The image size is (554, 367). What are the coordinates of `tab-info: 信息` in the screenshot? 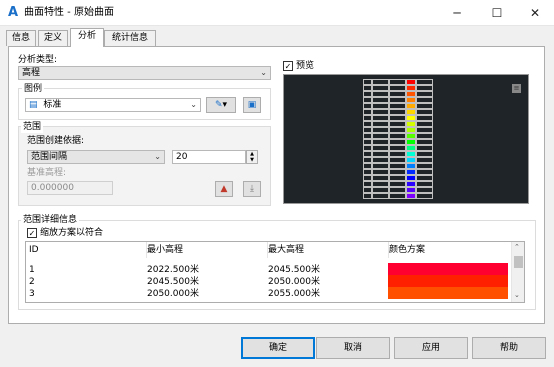 It's located at (21, 38).